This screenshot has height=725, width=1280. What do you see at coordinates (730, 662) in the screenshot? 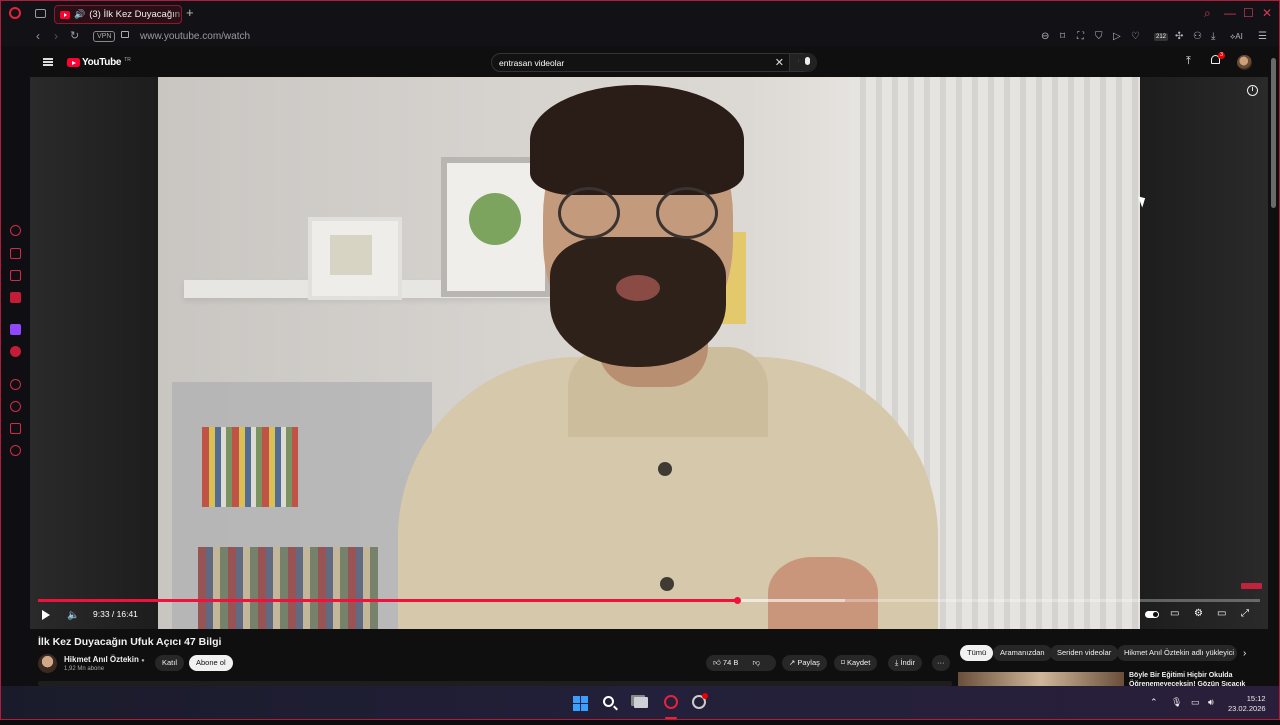
I see `like-count: 74 B` at bounding box center [730, 662].